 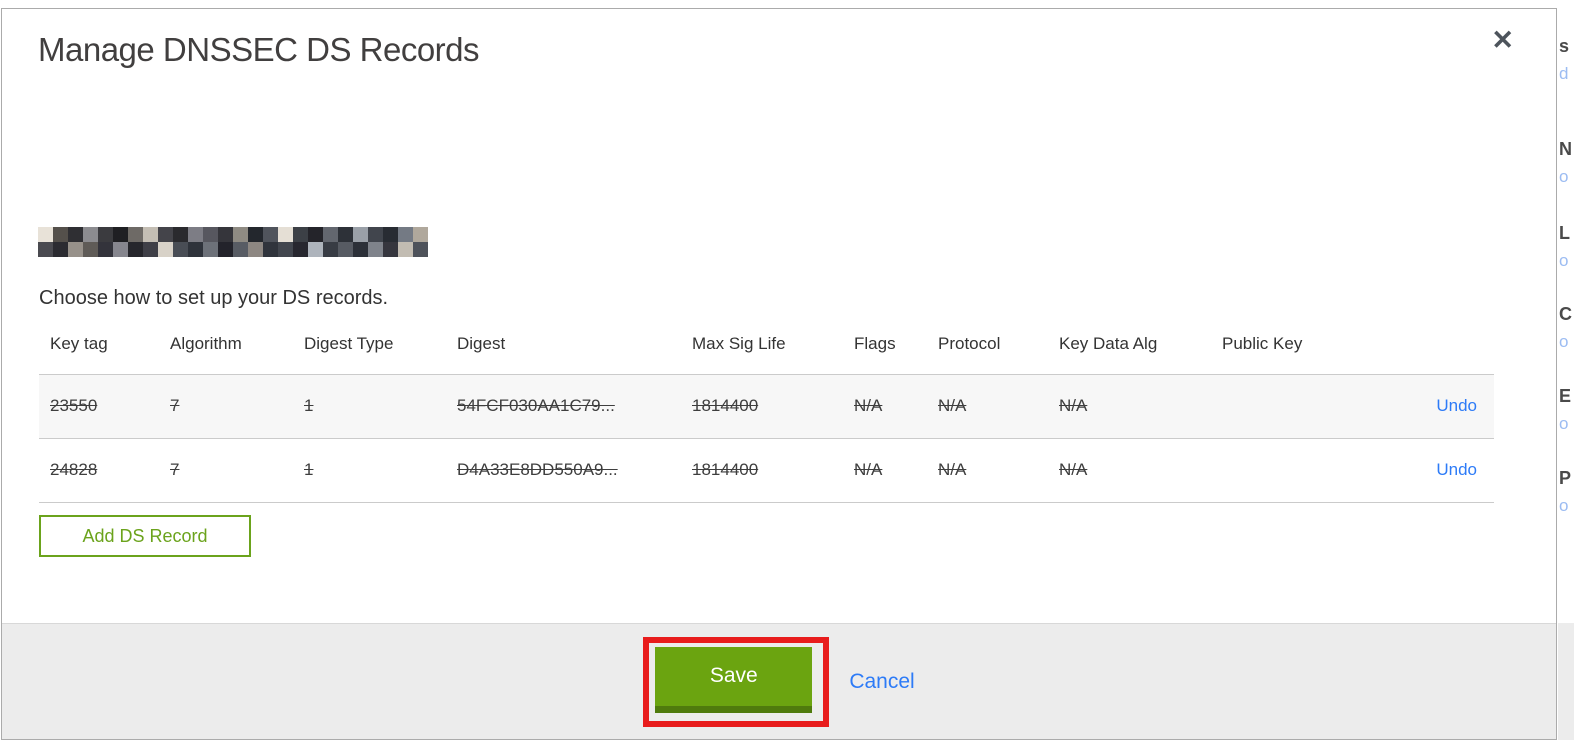 I want to click on column-header-max-sig-life: Max Sig Life, so click(x=739, y=344).